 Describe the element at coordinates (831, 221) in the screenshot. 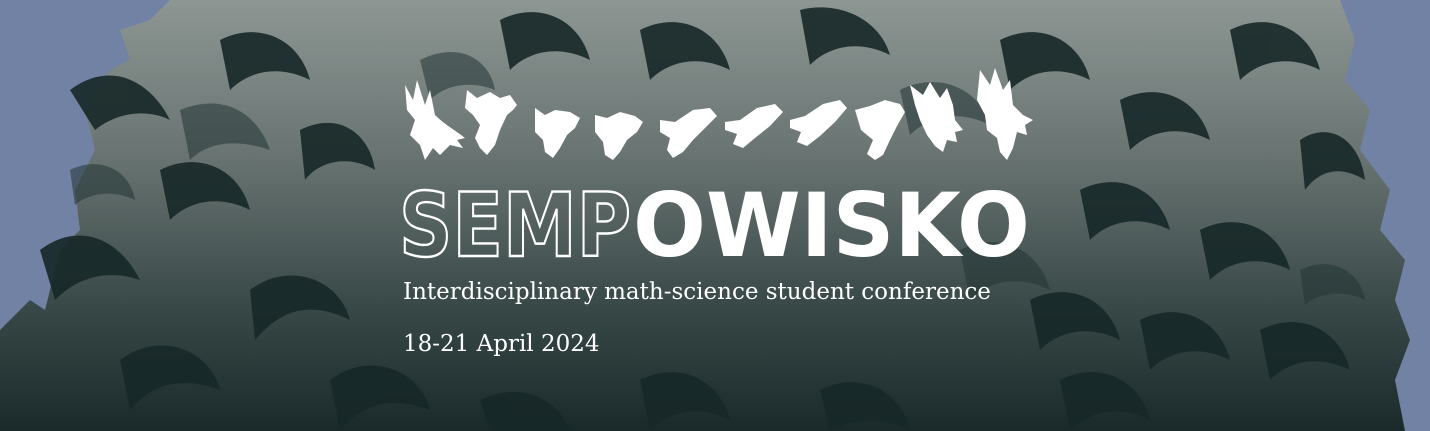

I see `title-solid-part: OWISKO` at that location.